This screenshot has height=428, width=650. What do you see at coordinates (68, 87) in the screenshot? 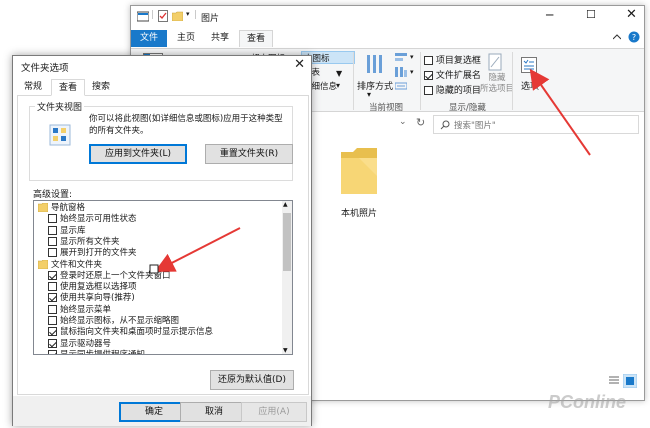
I see `tab-view-options: 查看` at bounding box center [68, 87].